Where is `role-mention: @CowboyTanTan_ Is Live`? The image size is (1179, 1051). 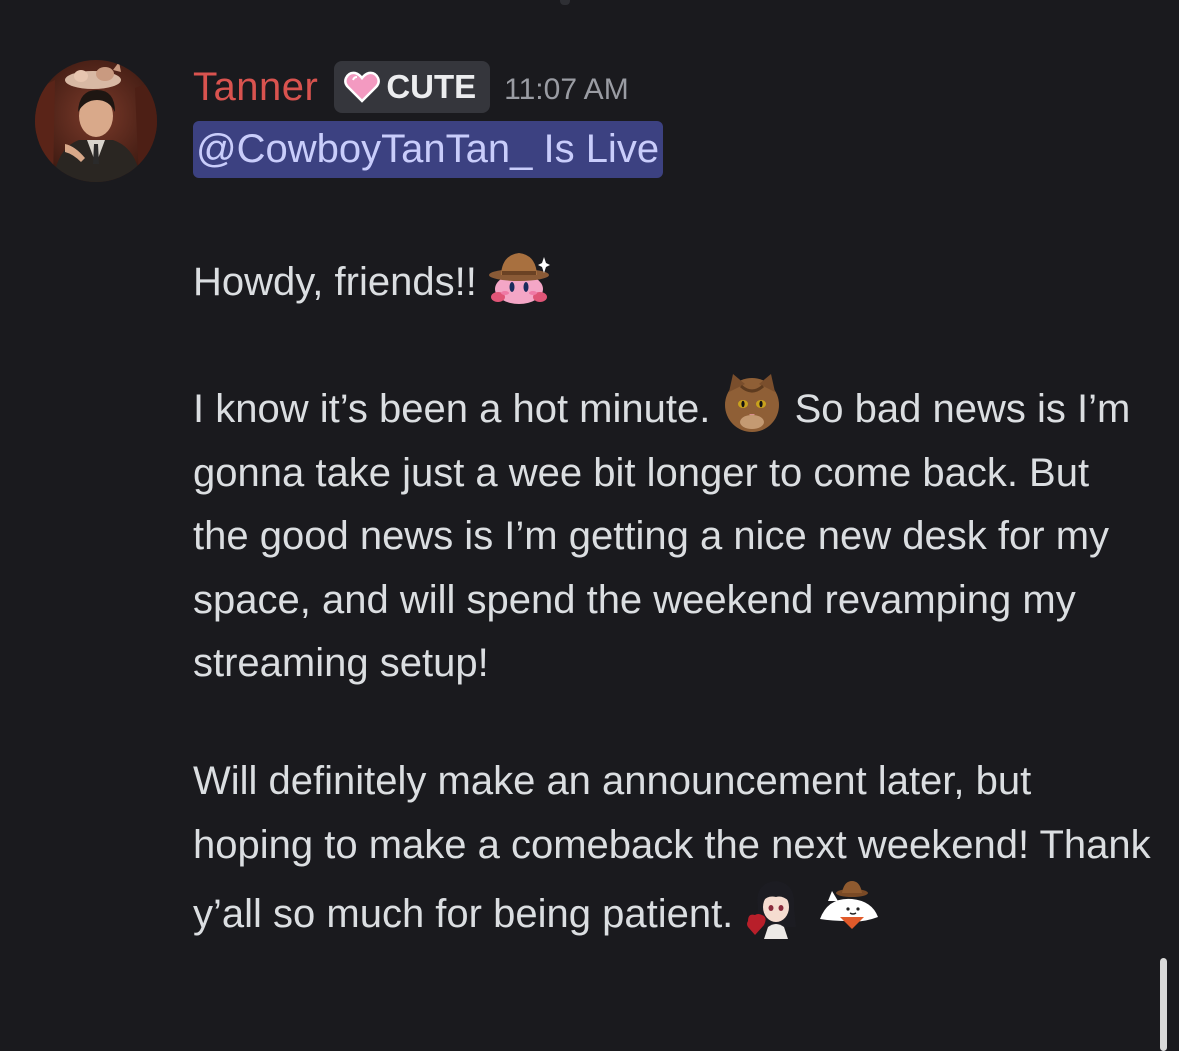 role-mention: @CowboyTanTan_ Is Live is located at coordinates (428, 149).